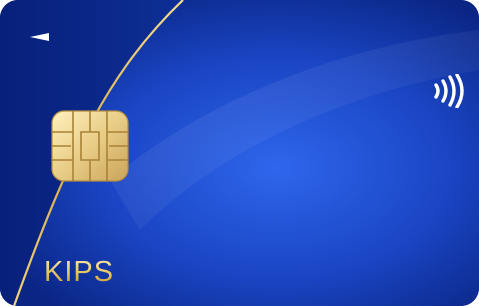  I want to click on insert-direction-arrow-icon, so click(39, 37).